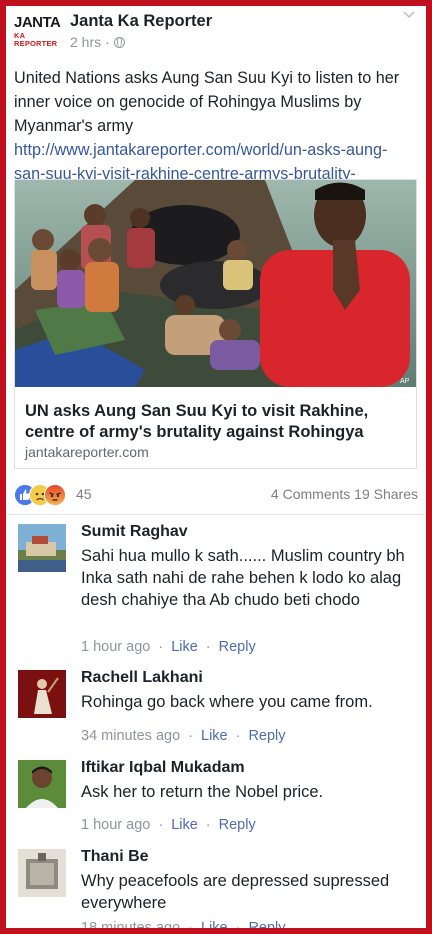 The image size is (432, 934). I want to click on card-domain: jantakareporter.com, so click(87, 452).